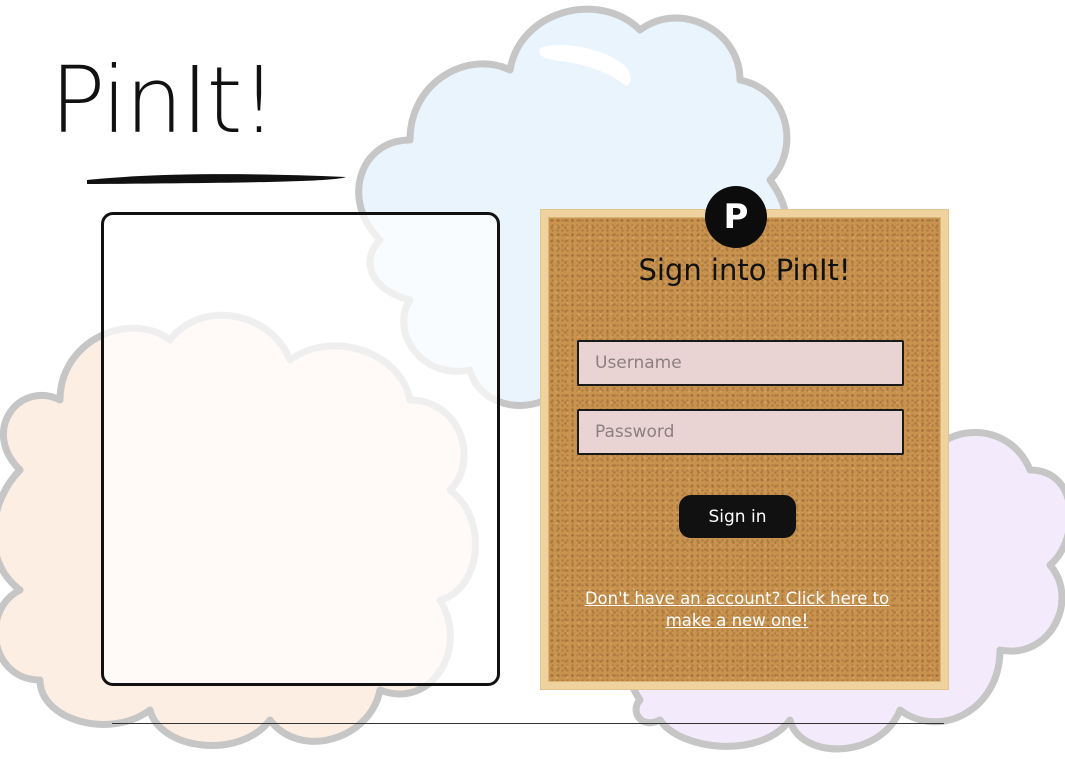  I want to click on app-title: PinIt!, so click(163, 100).